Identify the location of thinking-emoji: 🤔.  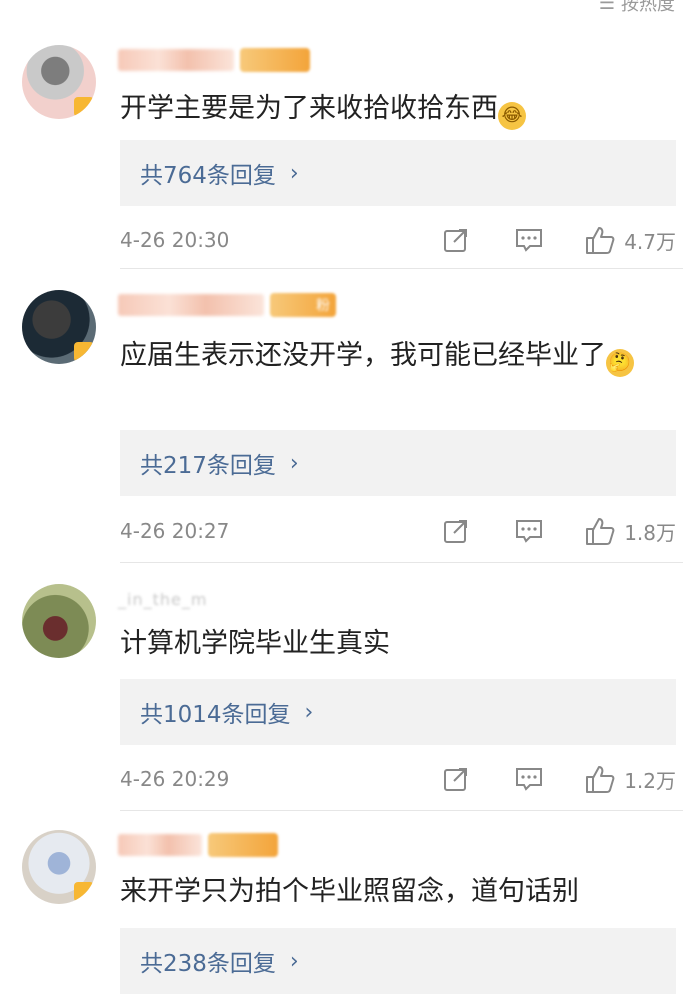
(620, 363).